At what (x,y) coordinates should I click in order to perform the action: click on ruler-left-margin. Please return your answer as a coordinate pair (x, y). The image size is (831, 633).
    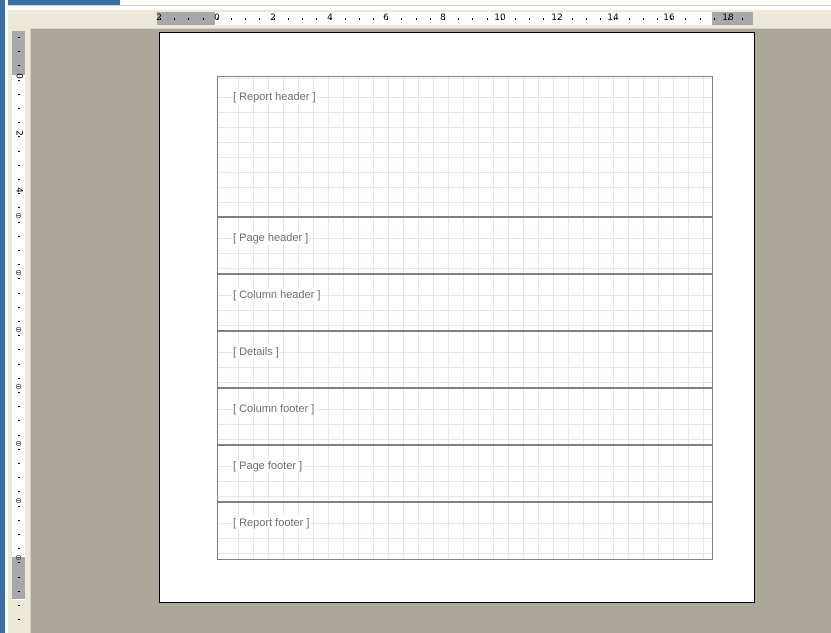
    Looking at the image, I should click on (186, 18).